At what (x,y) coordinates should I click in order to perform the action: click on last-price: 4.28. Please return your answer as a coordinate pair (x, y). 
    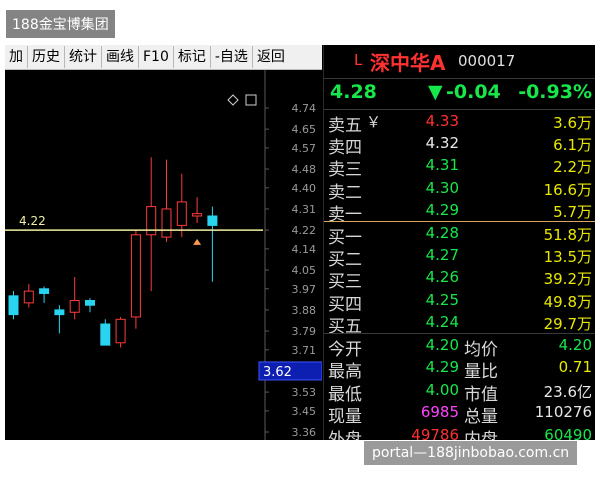
    Looking at the image, I should click on (353, 92).